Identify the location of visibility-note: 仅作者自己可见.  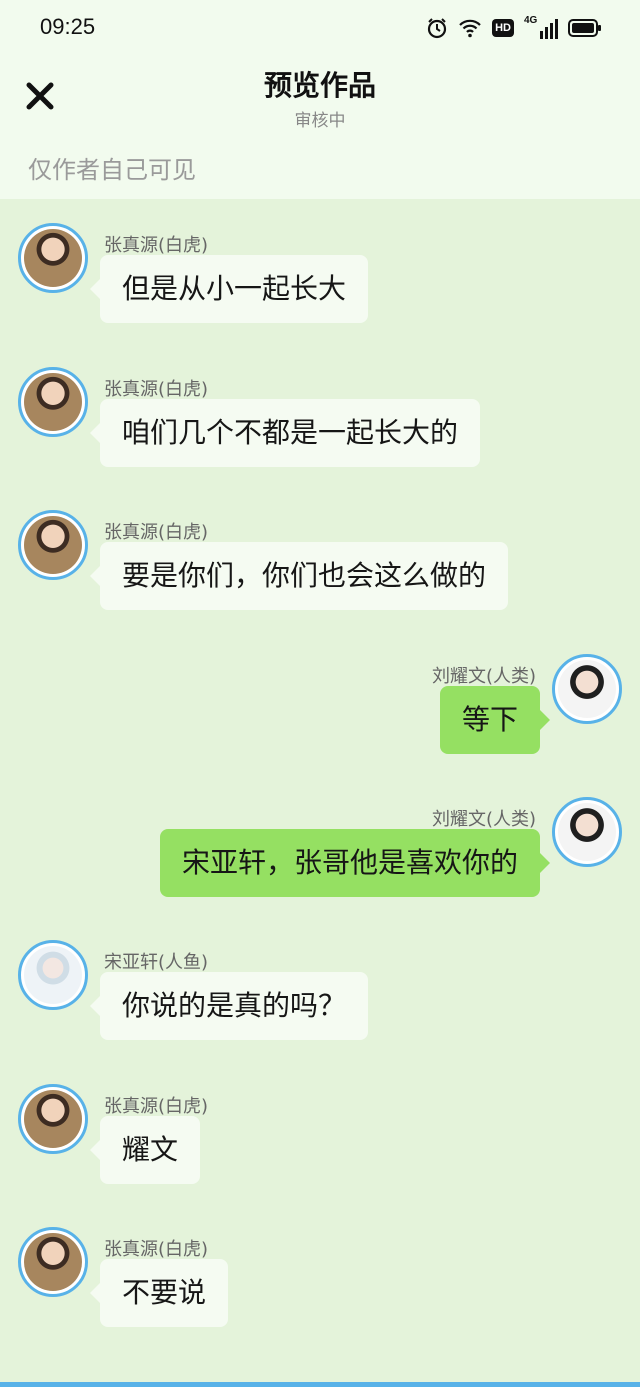
(112, 170).